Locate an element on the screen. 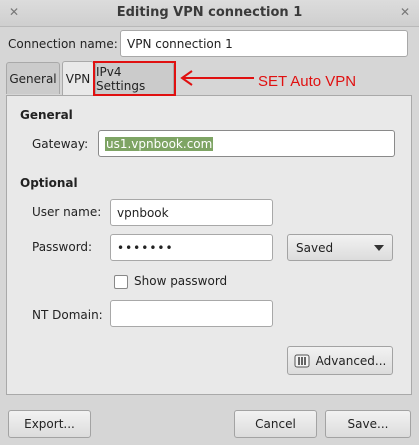 Image resolution: width=419 pixels, height=445 pixels. cancel-label: Cancel is located at coordinates (275, 424).